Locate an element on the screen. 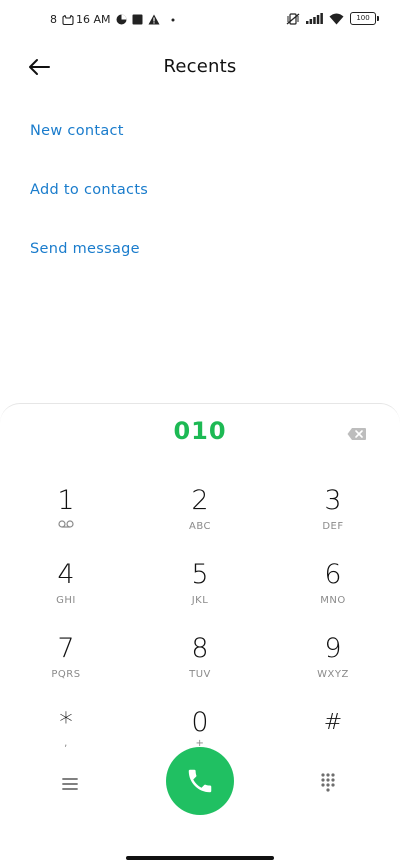  dialpad-icon is located at coordinates (328, 782).